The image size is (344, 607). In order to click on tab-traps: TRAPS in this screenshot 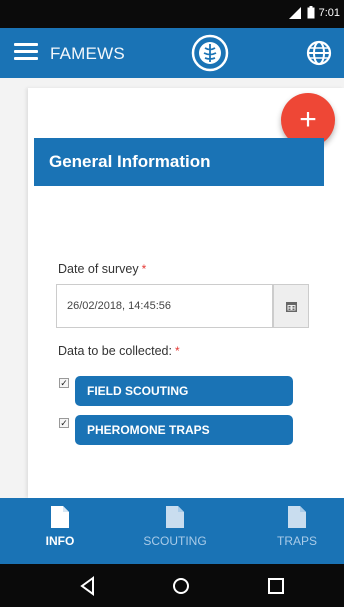, I will do `click(297, 527)`.